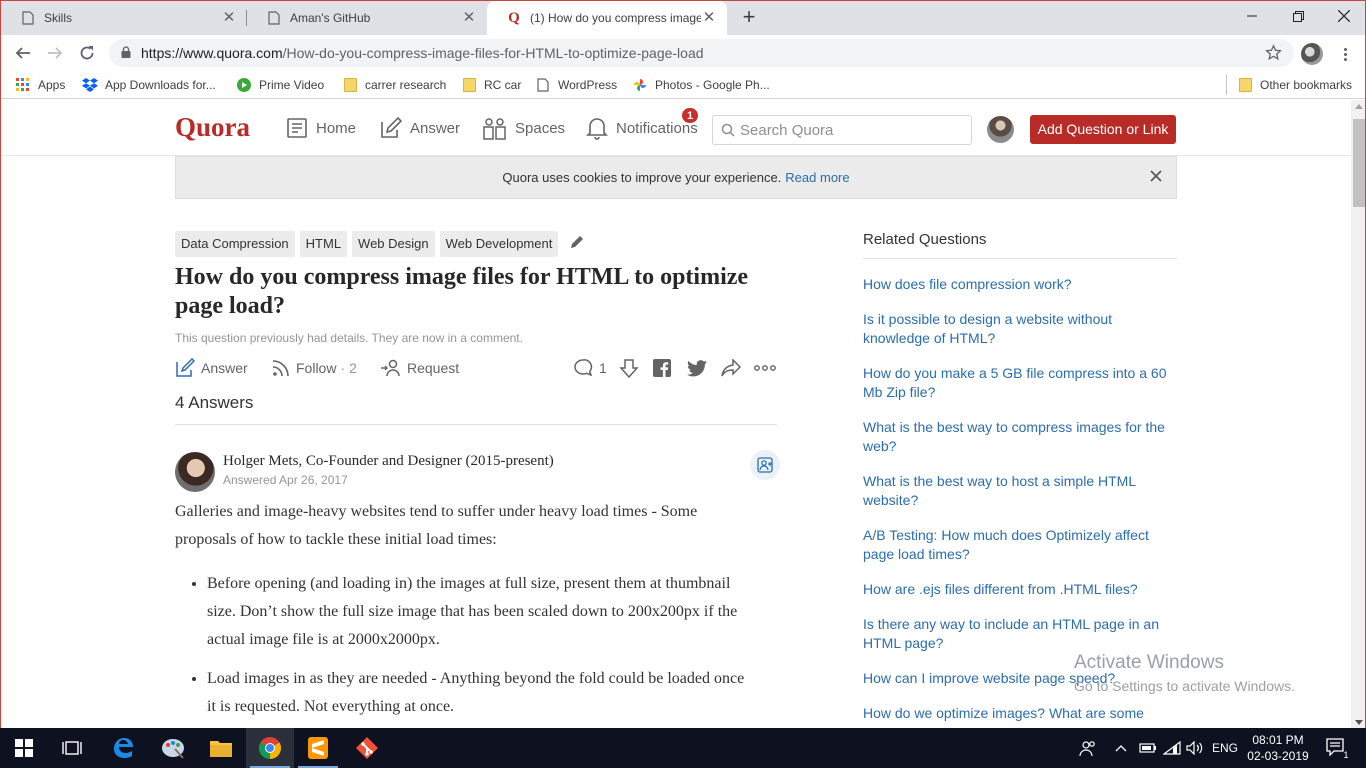  Describe the element at coordinates (1273, 54) in the screenshot. I see `bookmark-star-icon` at that location.